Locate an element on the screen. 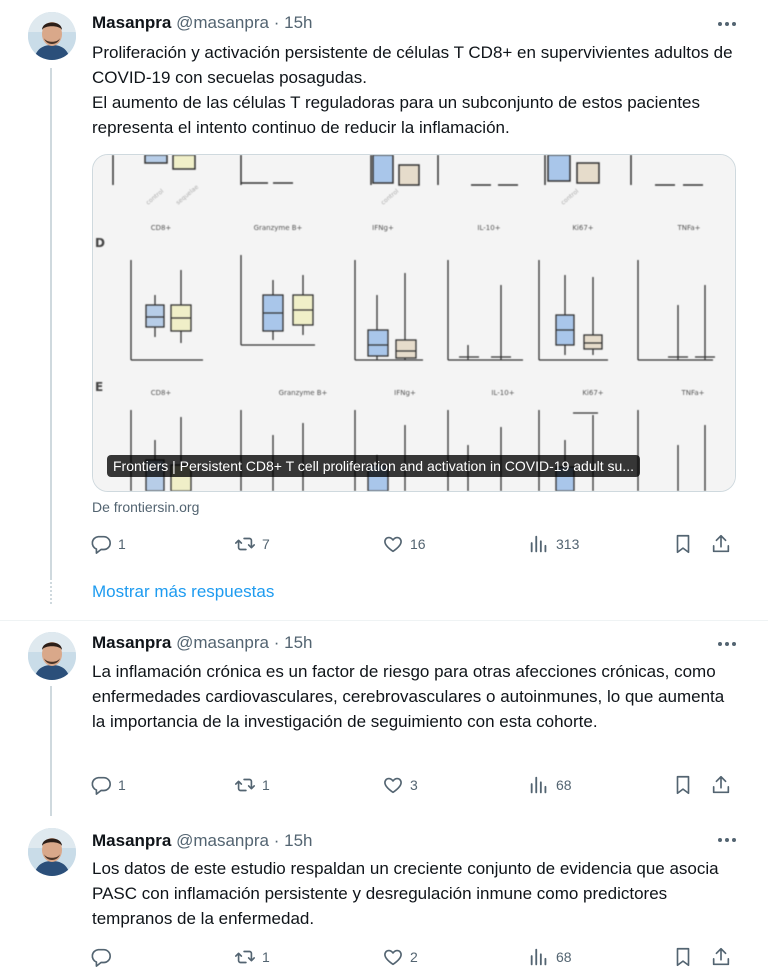  reply-button is located at coordinates (104, 957).